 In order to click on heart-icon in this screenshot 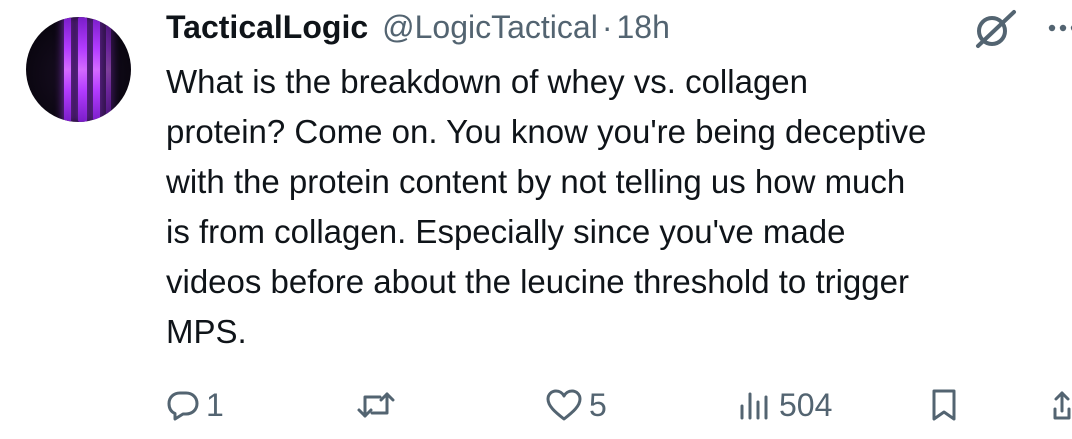, I will do `click(564, 405)`.